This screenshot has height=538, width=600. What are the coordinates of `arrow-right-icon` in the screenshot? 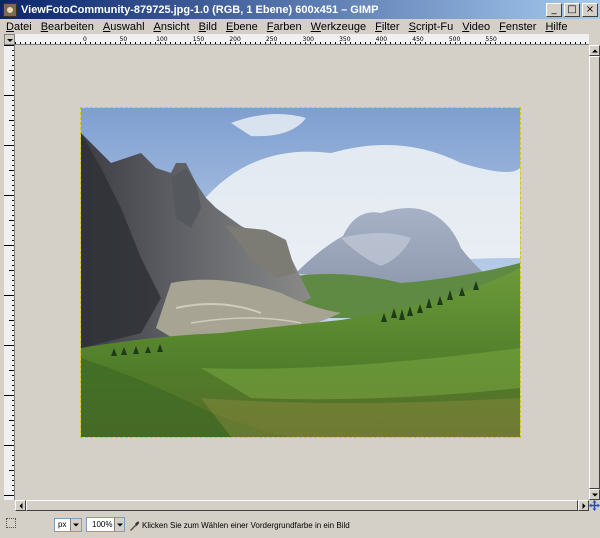 It's located at (583, 505).